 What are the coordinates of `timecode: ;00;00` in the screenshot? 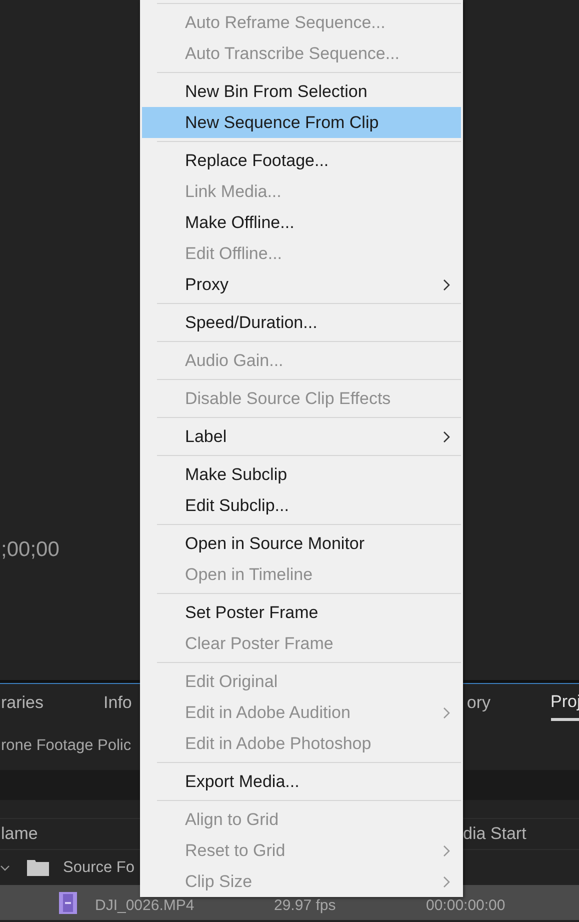 It's located at (30, 550).